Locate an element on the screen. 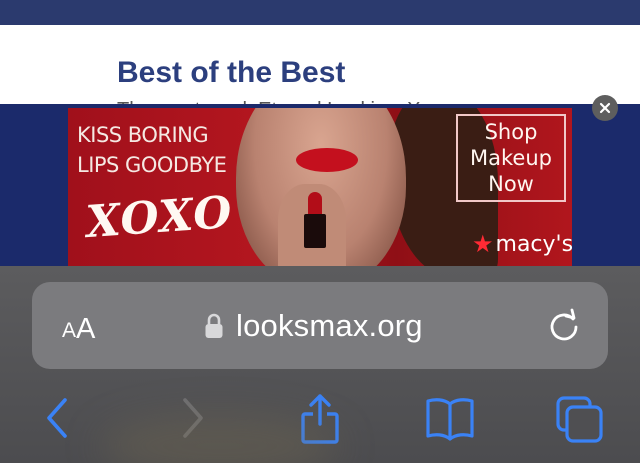  chevron-right-icon is located at coordinates (193, 418).